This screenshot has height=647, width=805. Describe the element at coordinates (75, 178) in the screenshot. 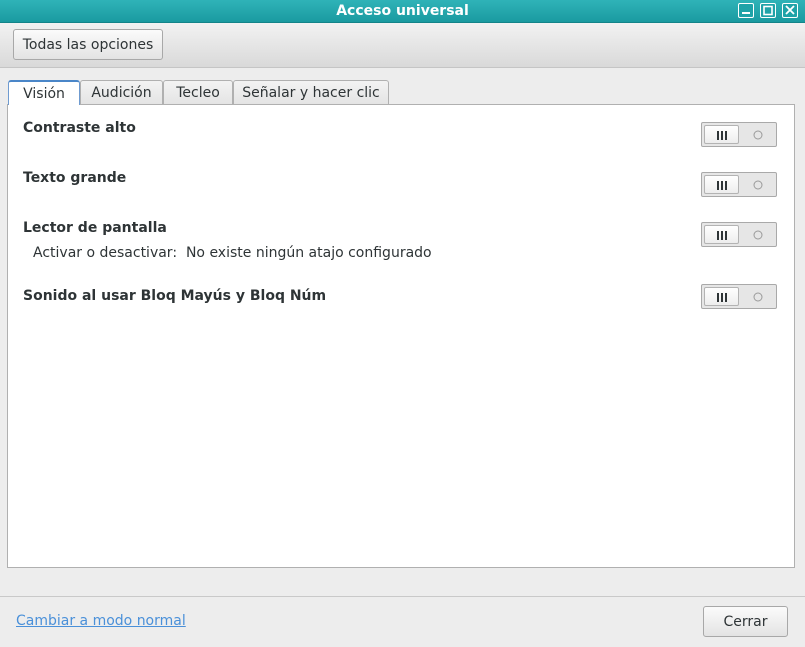

I see `large-text-label: Texto grande` at that location.